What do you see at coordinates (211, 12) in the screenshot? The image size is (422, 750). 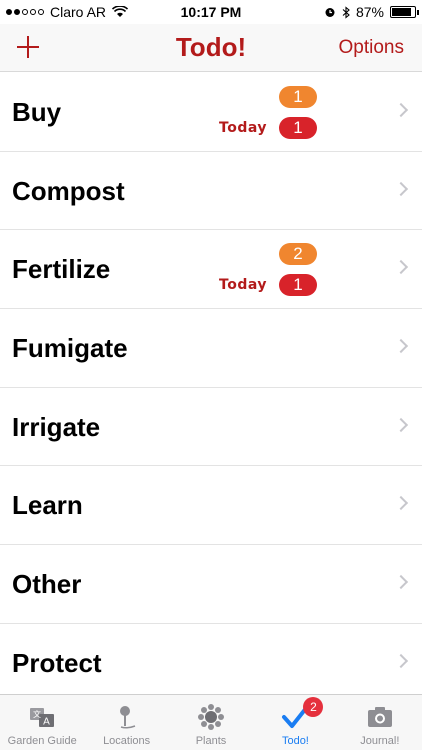 I see `status-bar: Claro AR 10:17 PM 87%` at bounding box center [211, 12].